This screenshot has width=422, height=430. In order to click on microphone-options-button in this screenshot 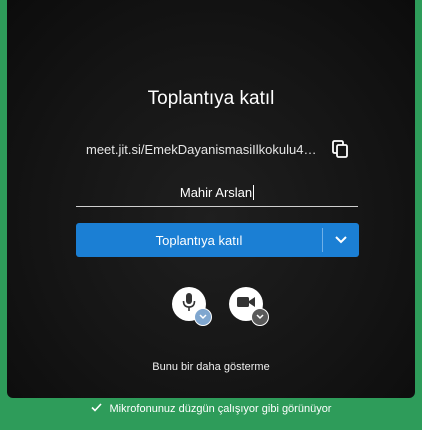, I will do `click(203, 317)`.